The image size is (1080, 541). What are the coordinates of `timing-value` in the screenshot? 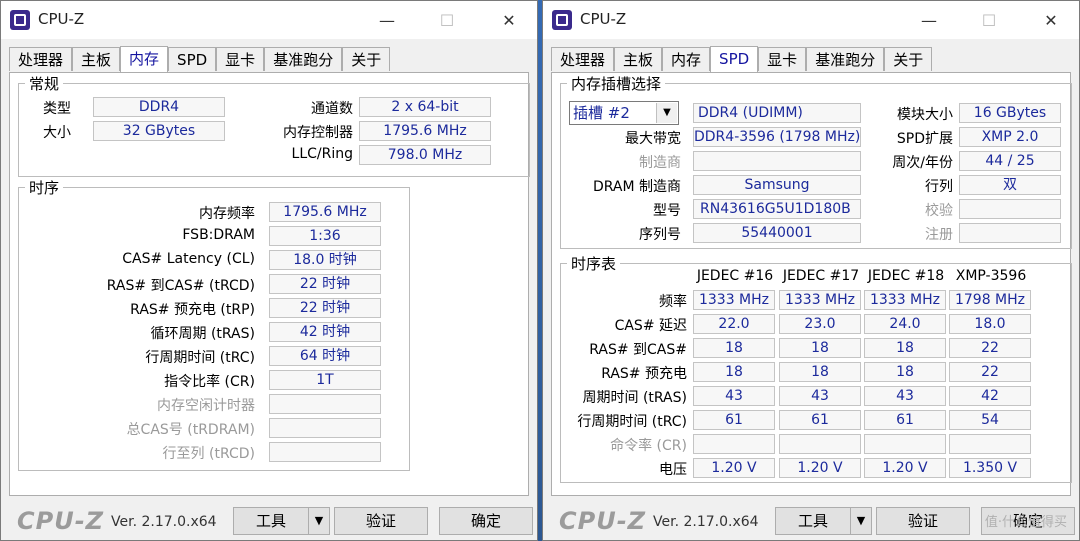 It's located at (325, 404).